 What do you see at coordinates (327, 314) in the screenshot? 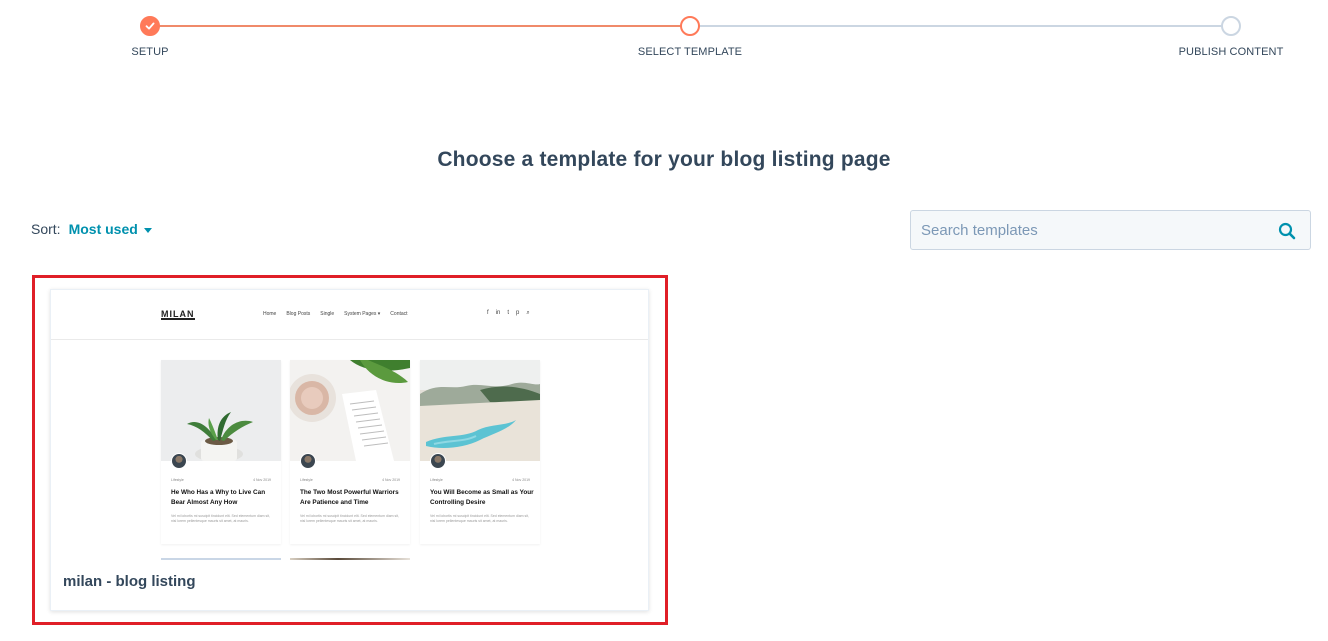
I see `preview-menu-item: Single` at bounding box center [327, 314].